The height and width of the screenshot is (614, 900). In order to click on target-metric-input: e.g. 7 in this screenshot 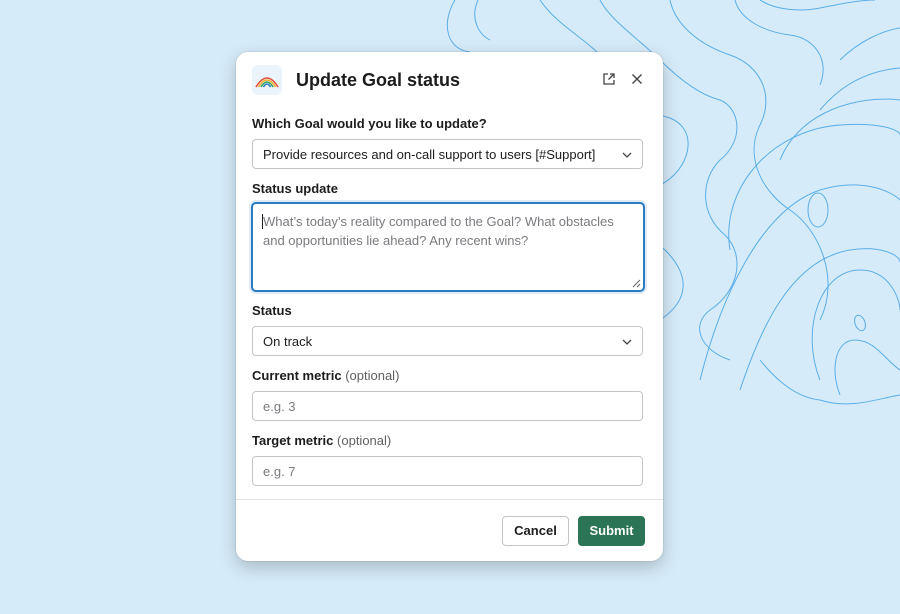, I will do `click(447, 471)`.